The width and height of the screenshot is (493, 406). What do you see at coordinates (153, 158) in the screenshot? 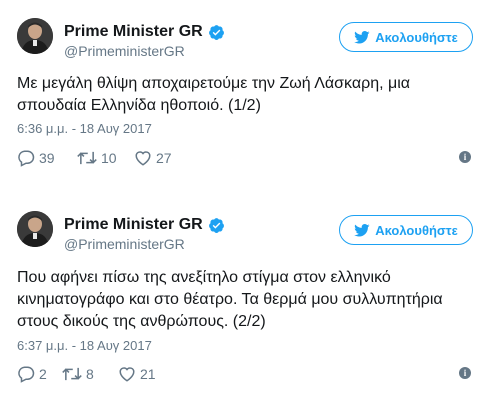
I see `like-action: 27` at bounding box center [153, 158].